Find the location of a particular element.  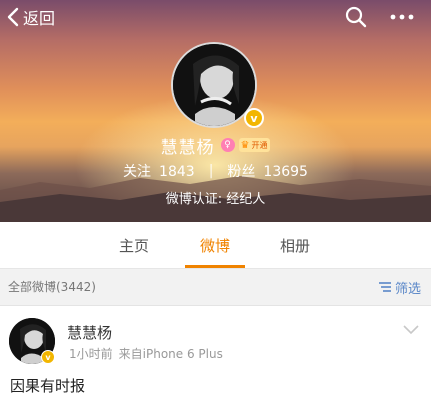

back-button: 返回 is located at coordinates (30, 17).